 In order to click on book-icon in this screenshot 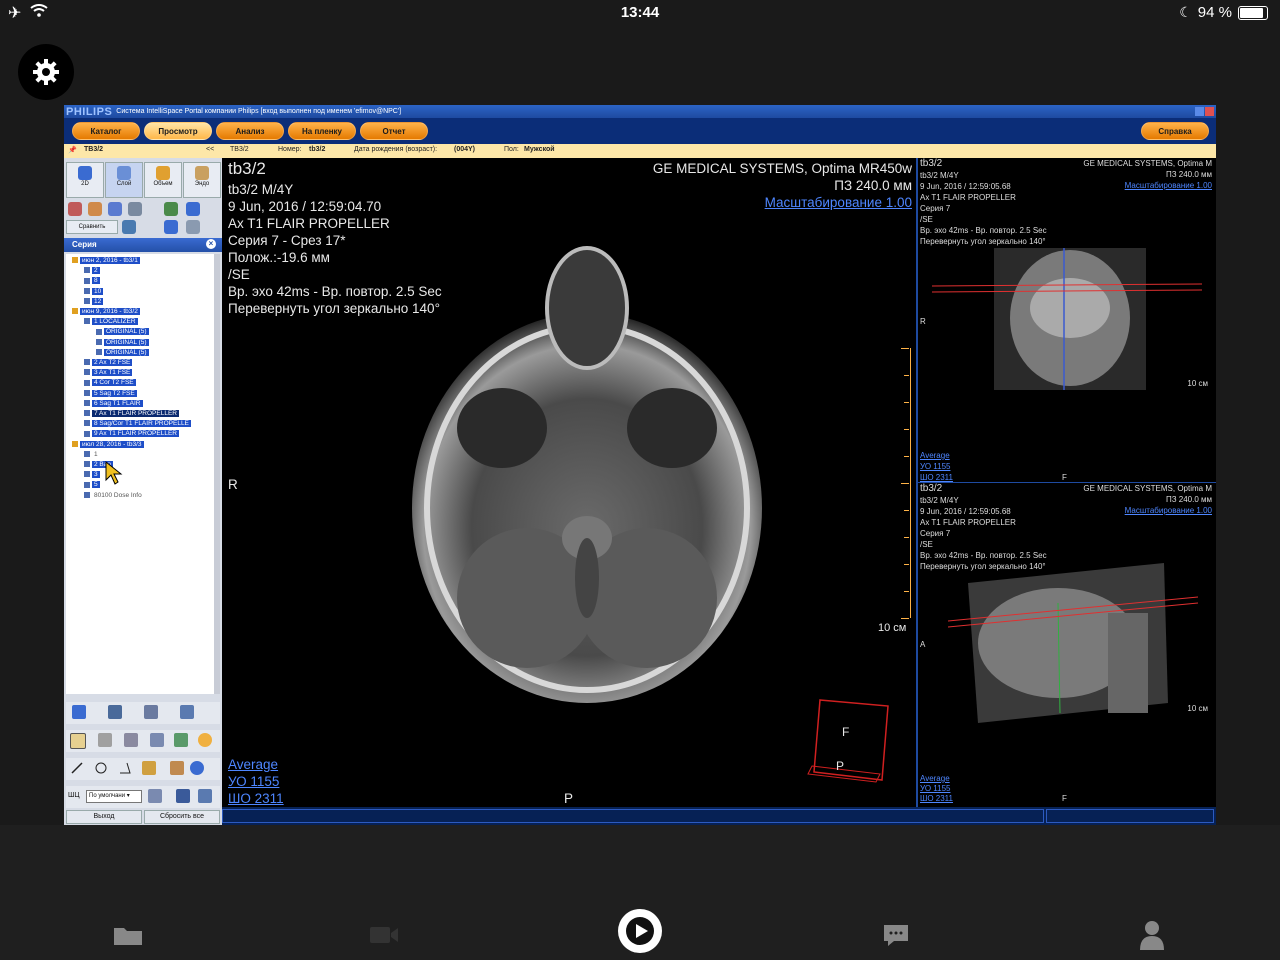, I will do `click(187, 712)`.